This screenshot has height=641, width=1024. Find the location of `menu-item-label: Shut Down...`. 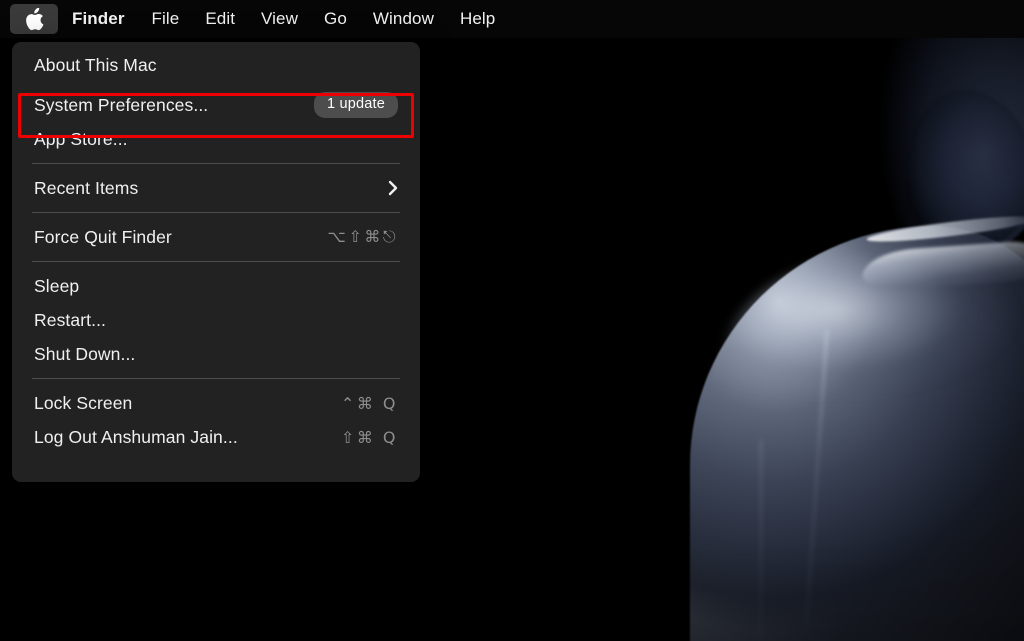

menu-item-label: Shut Down... is located at coordinates (85, 353).